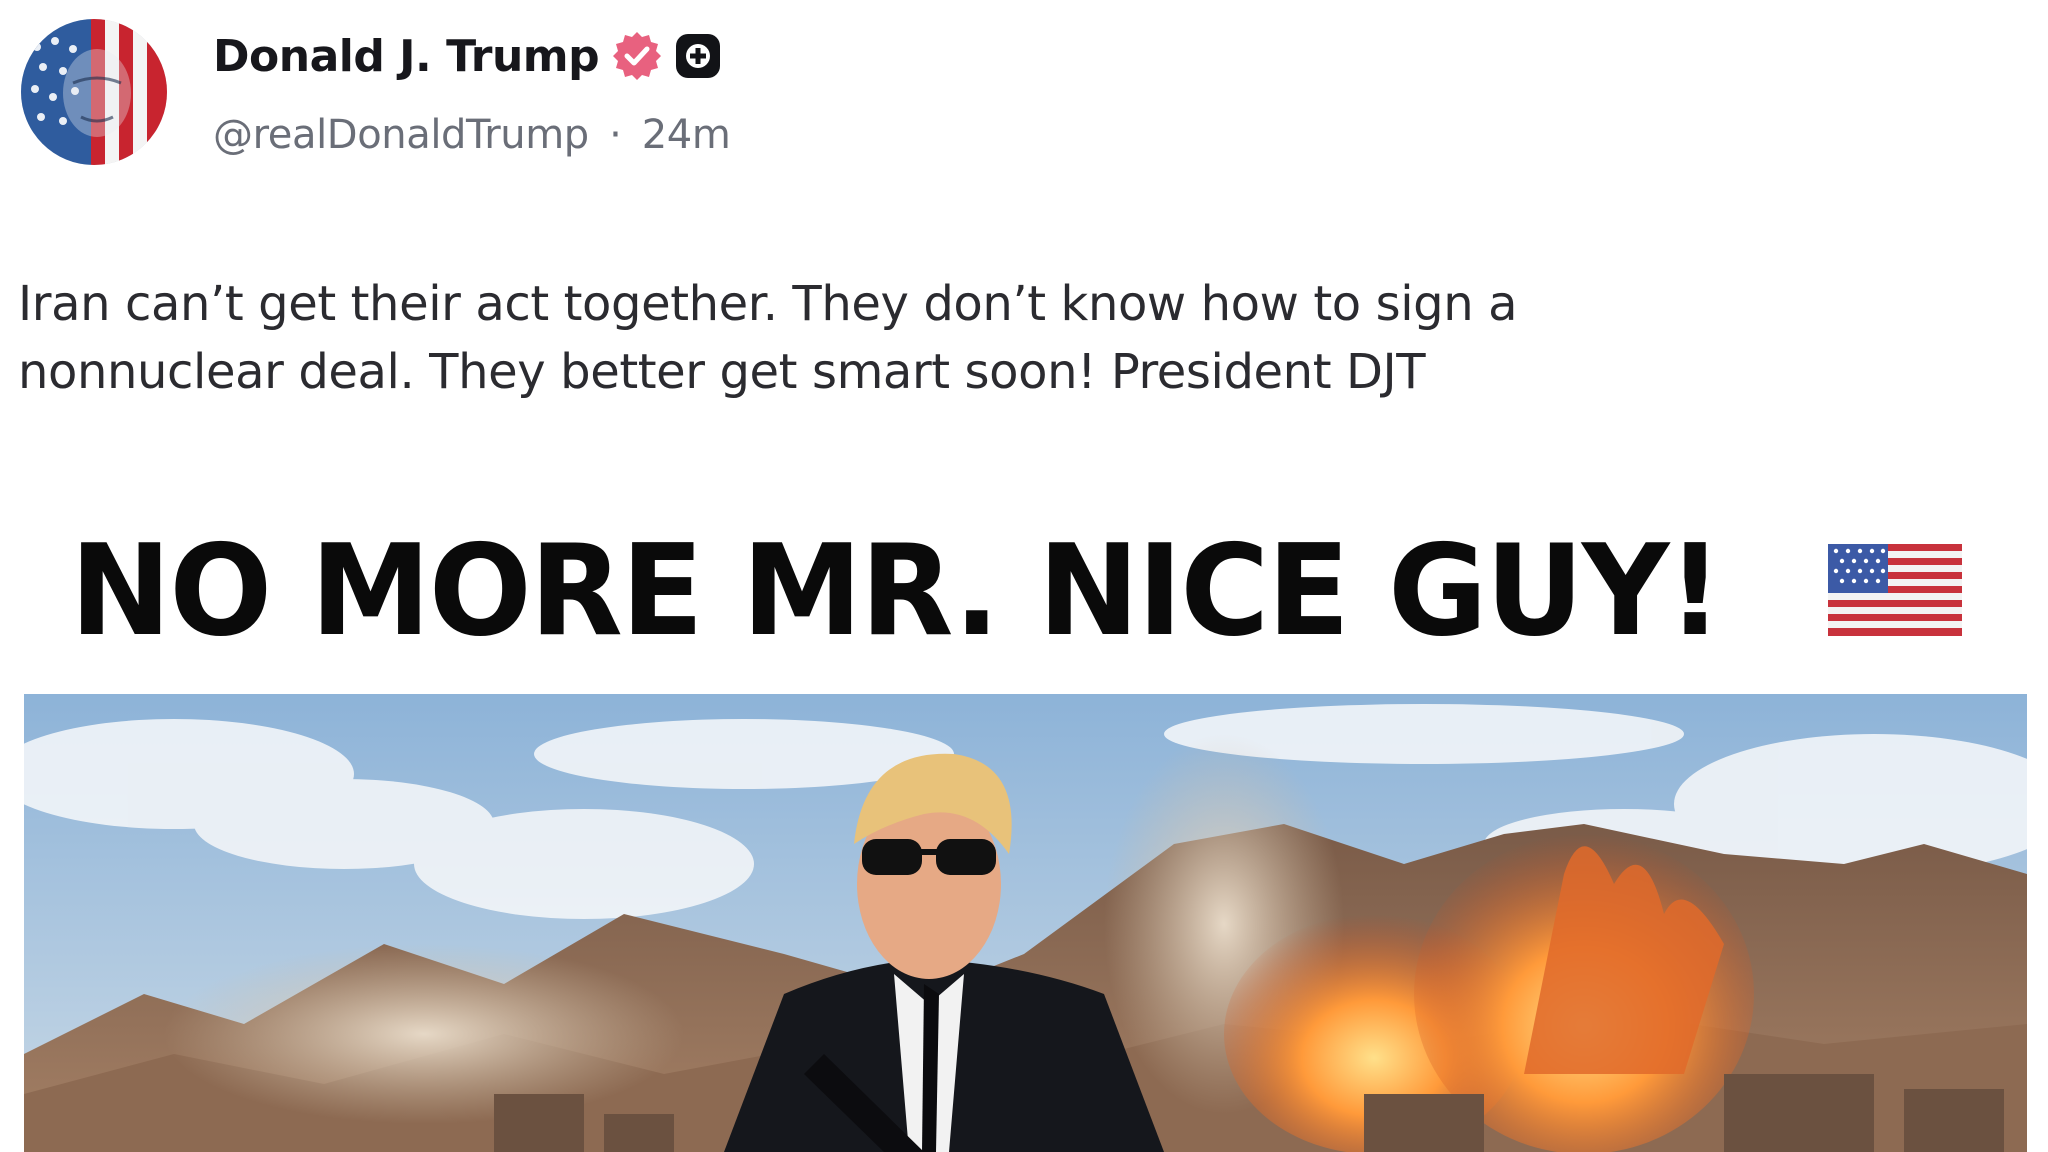 The height and width of the screenshot is (1152, 2048). Describe the element at coordinates (406, 56) in the screenshot. I see `author-display-name: Donald J. Trump` at that location.